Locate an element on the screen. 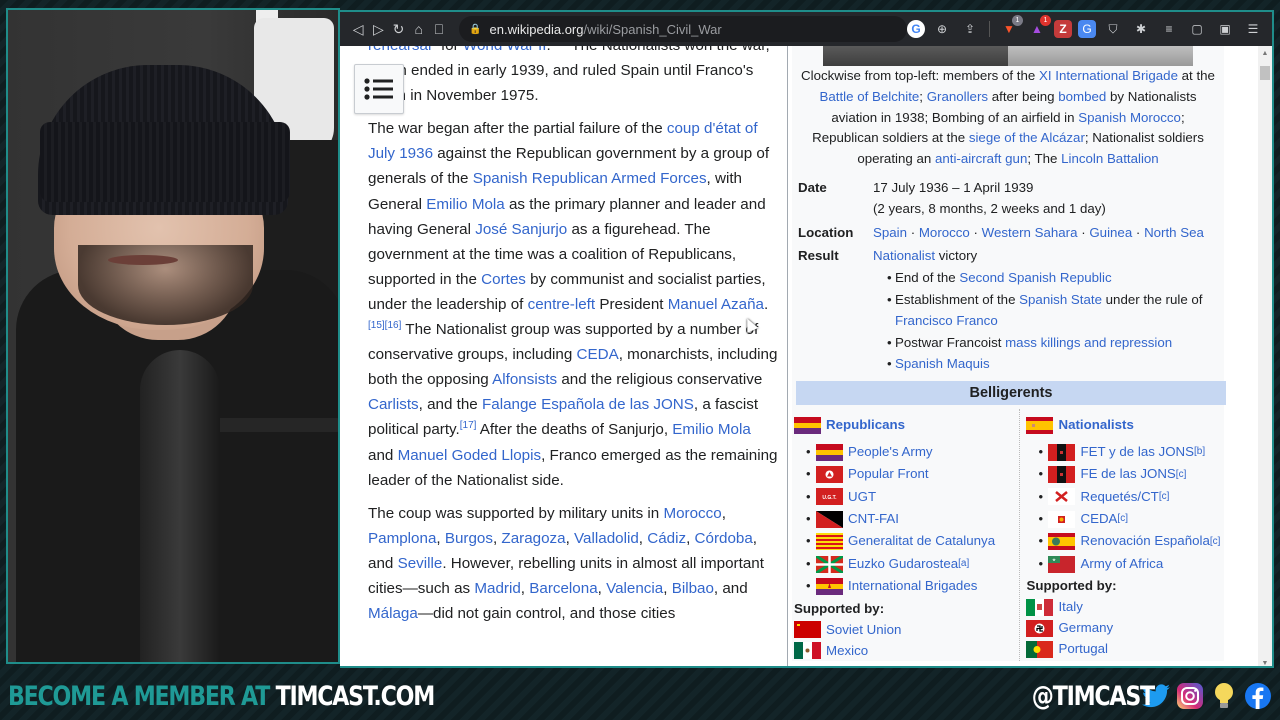  belligerent-link-ceda: CEDA is located at coordinates (1098, 519).